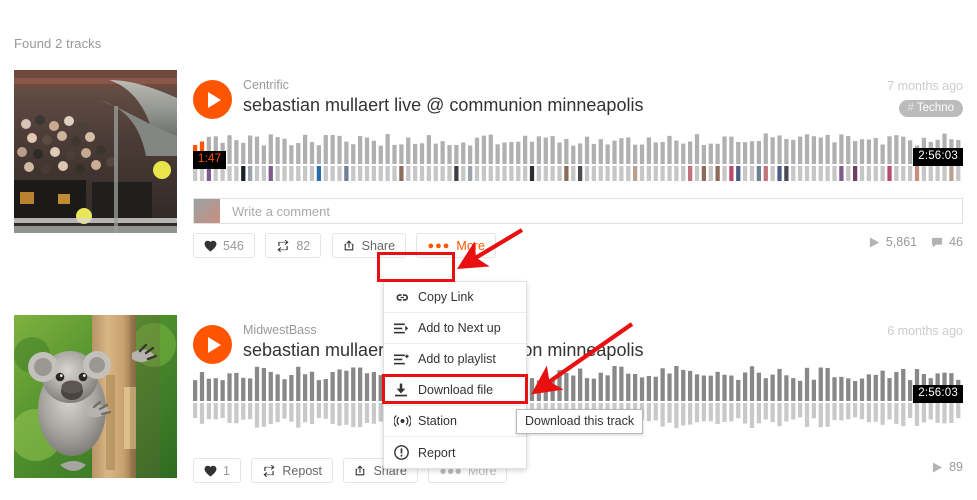  I want to click on genre-tag: # Techno, so click(930, 108).